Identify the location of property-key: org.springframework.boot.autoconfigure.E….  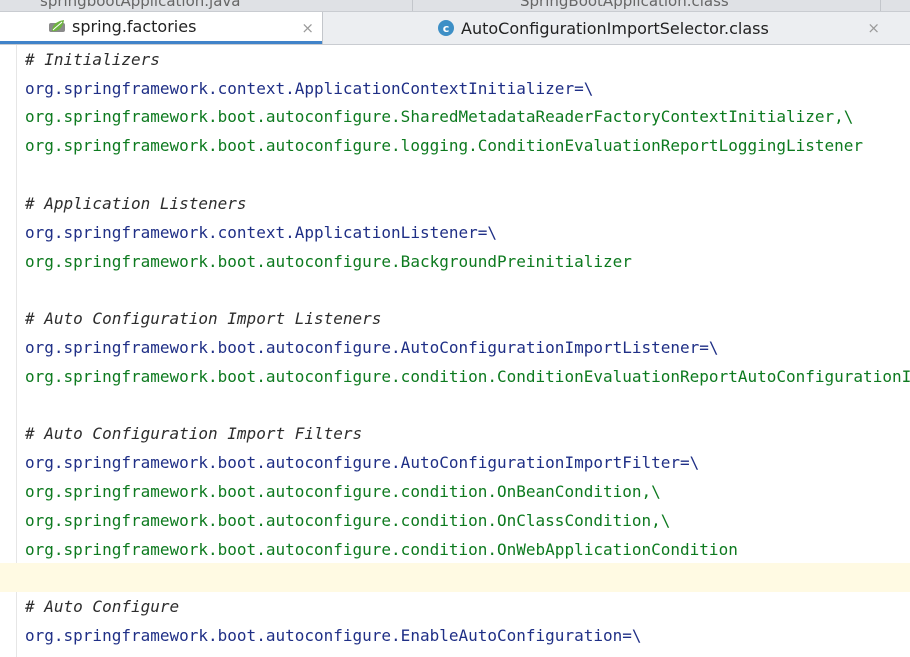
(333, 635).